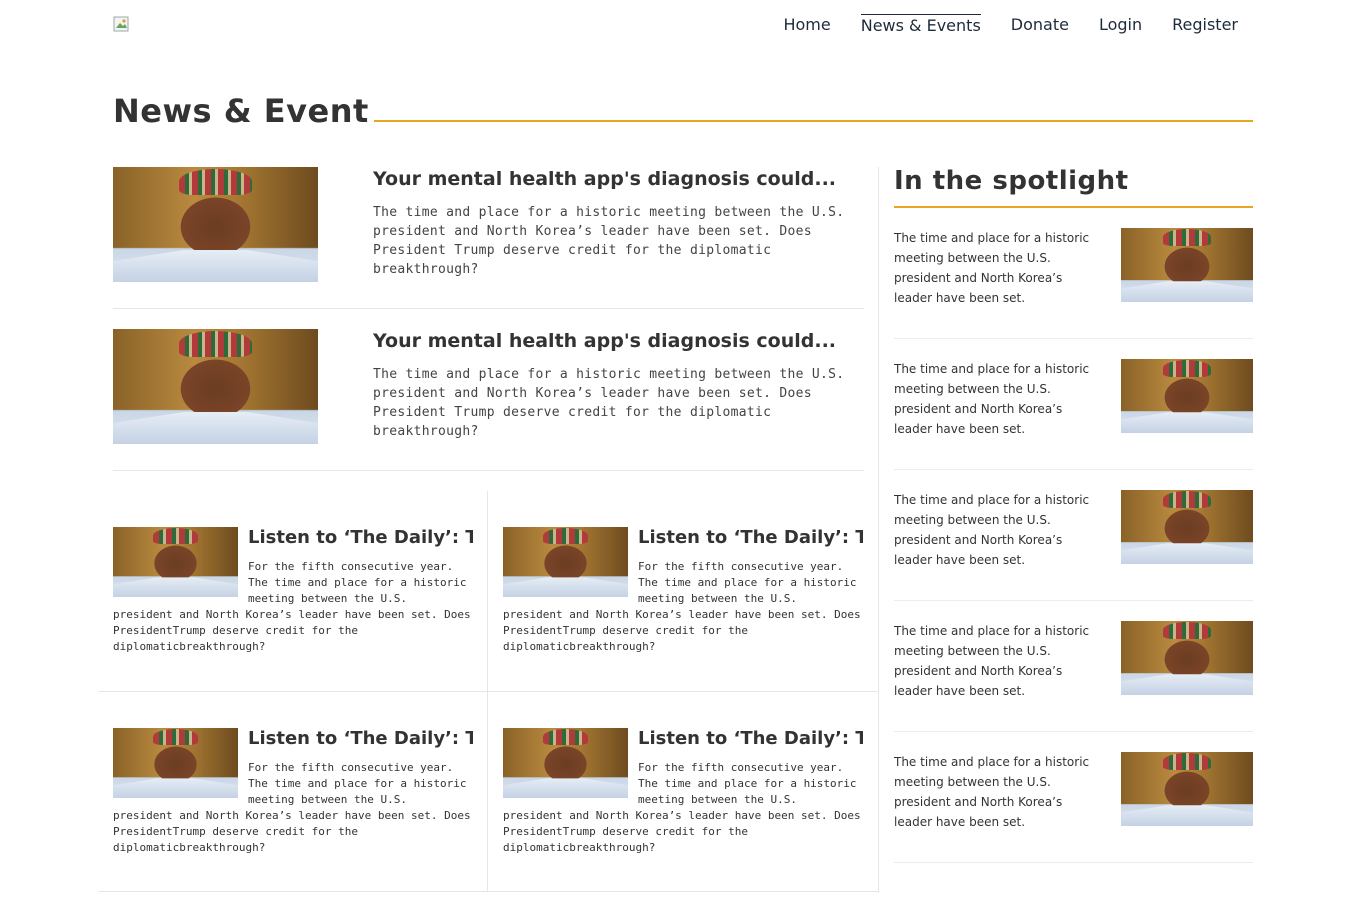 This screenshot has width=1366, height=908. I want to click on title-divider, so click(813, 121).